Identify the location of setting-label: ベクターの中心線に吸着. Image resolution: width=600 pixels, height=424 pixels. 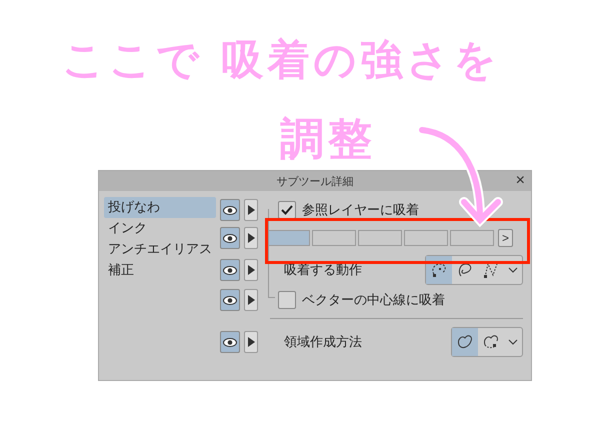
(373, 300).